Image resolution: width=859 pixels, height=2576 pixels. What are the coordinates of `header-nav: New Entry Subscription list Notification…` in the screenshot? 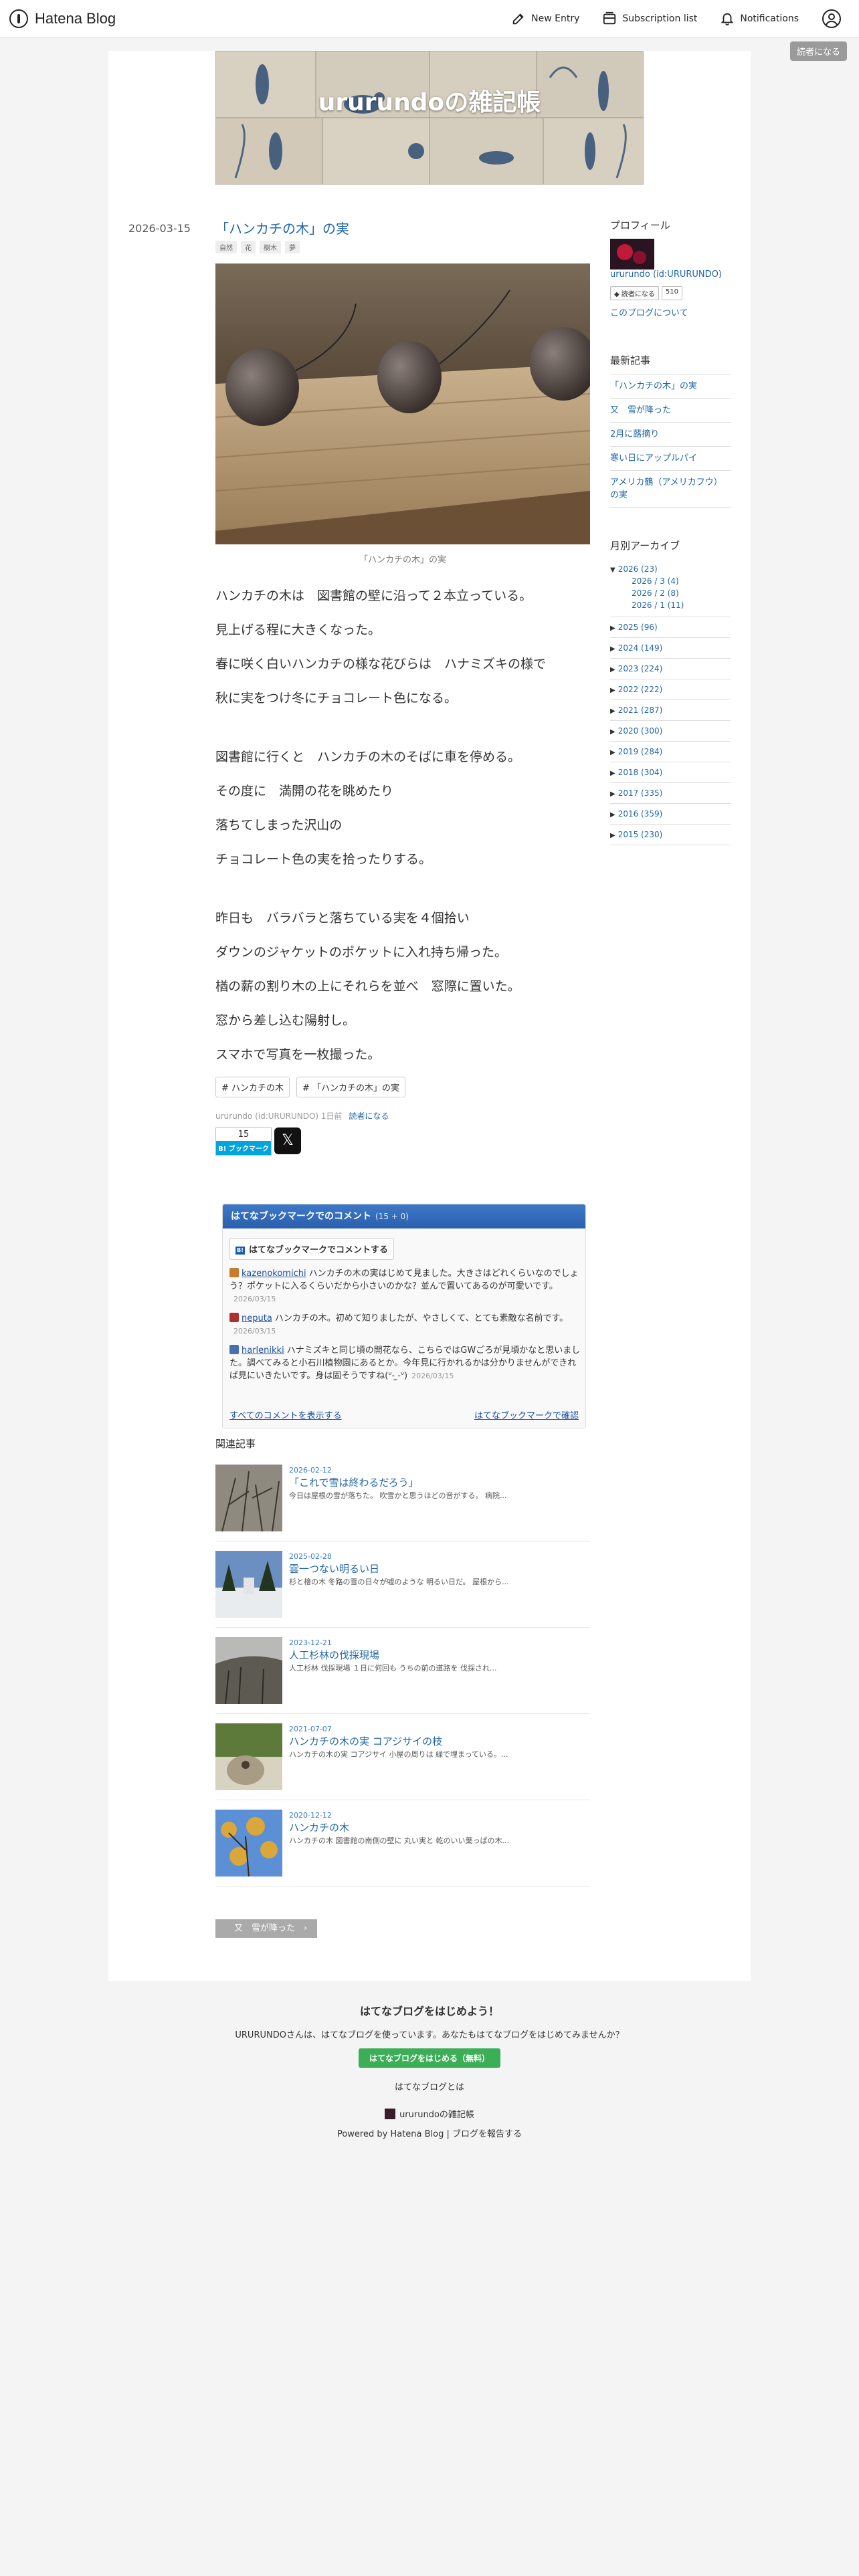 It's located at (685, 18).